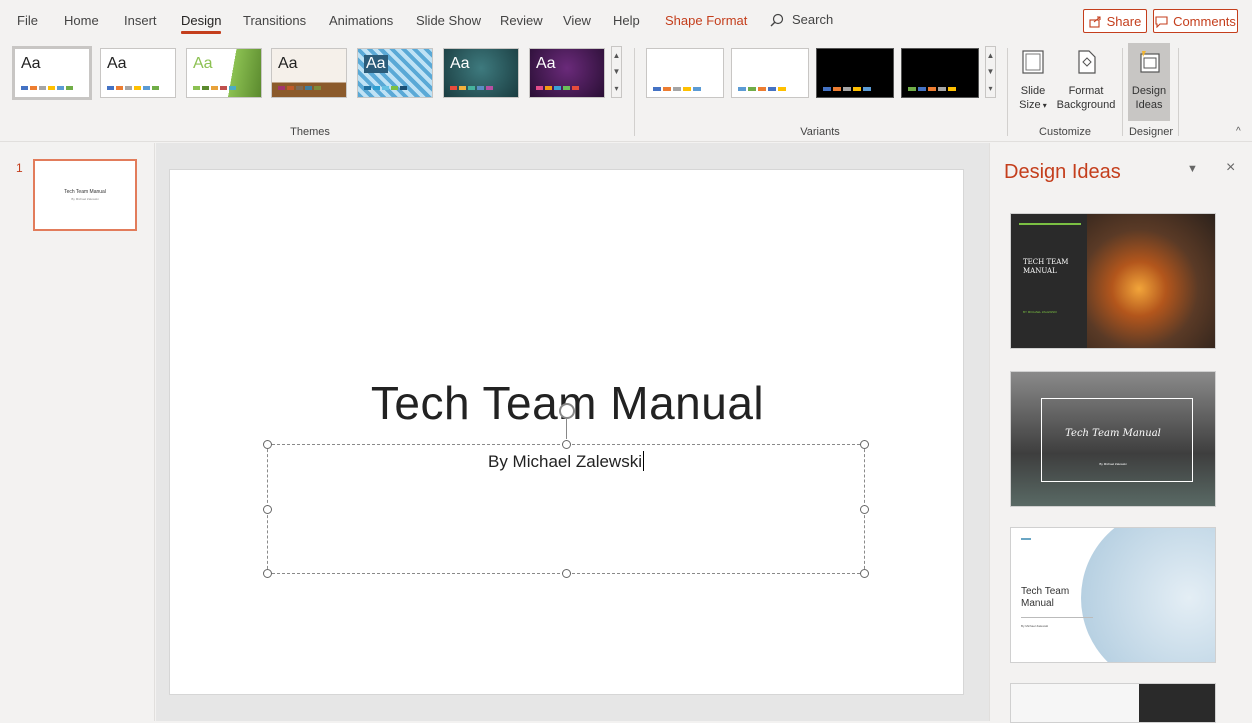  What do you see at coordinates (224, 73) in the screenshot?
I see `theme-facet: Aa` at bounding box center [224, 73].